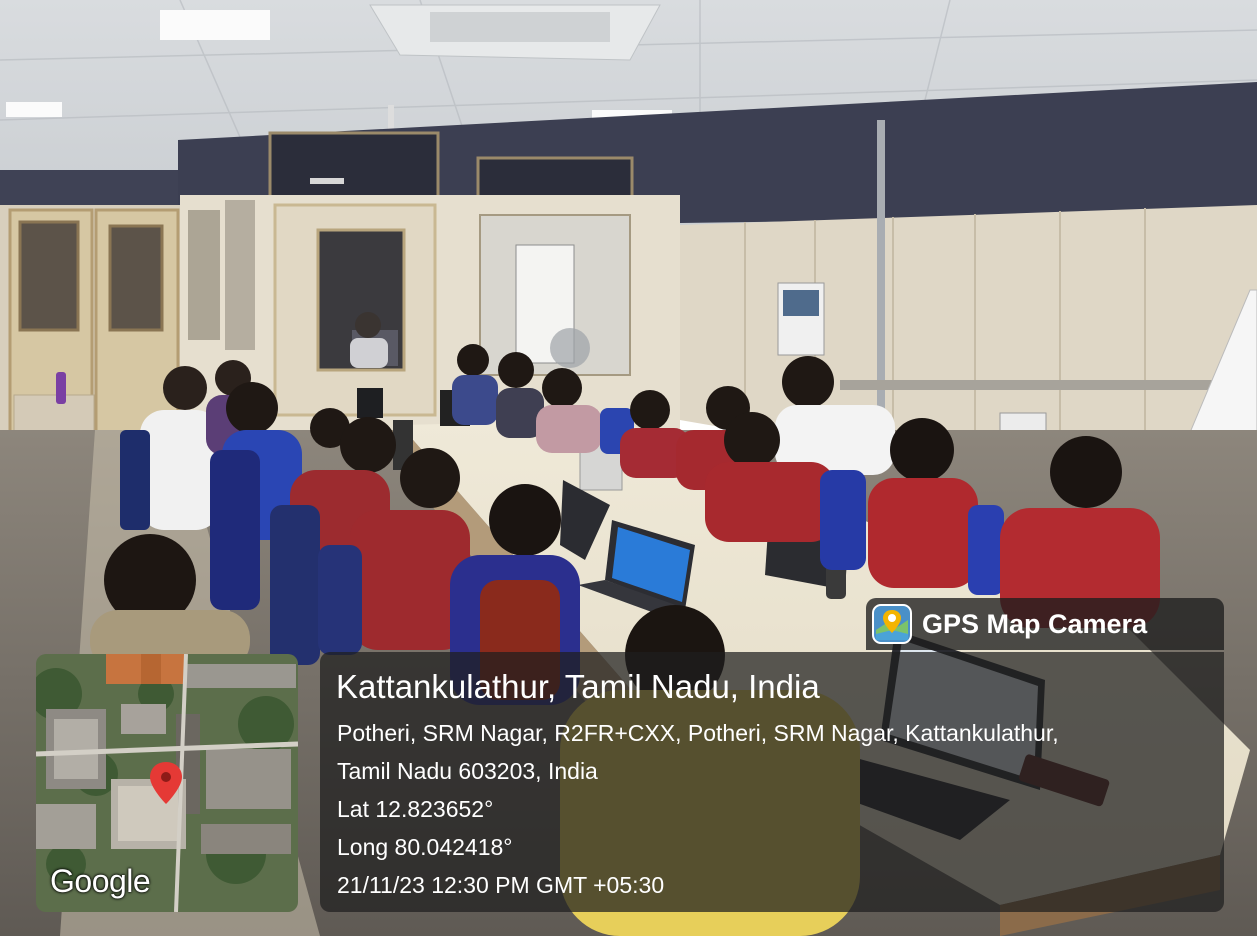 The width and height of the screenshot is (1257, 936). I want to click on timestamp-label: 21/11/23 12:30 PM GMT +05:30, so click(501, 885).